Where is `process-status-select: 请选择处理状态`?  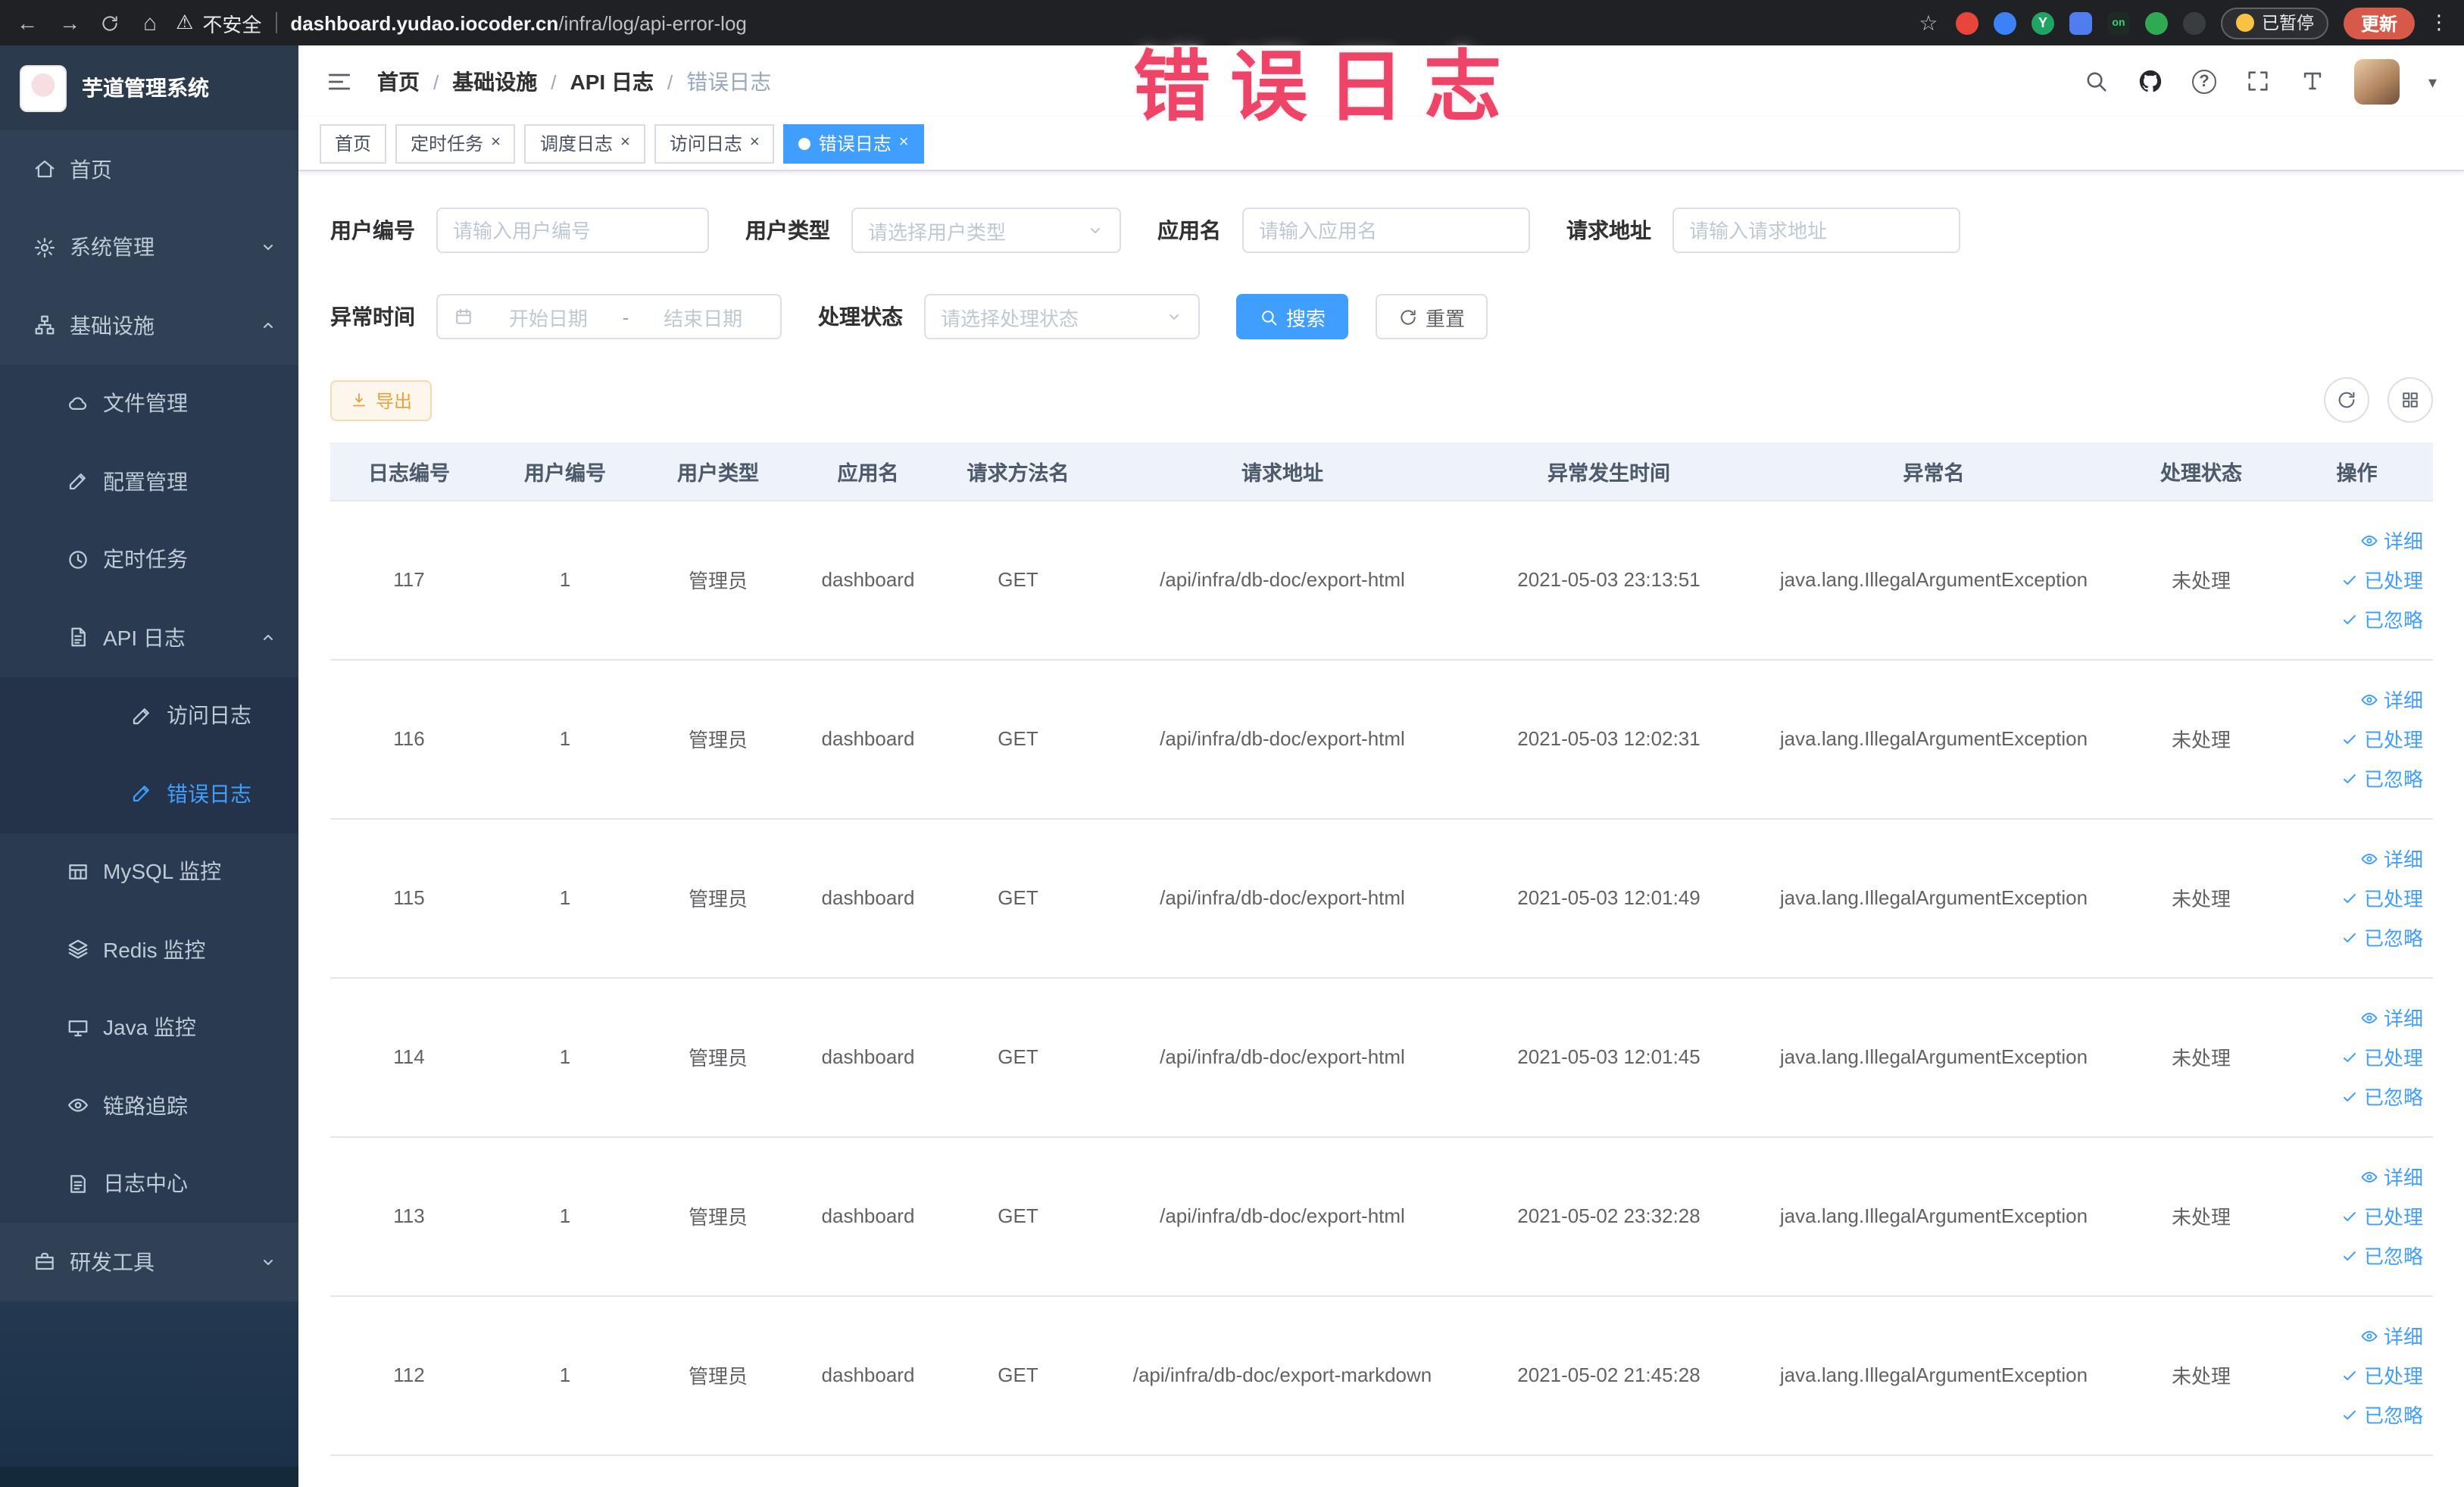
process-status-select: 请选择处理状态 is located at coordinates (1062, 316).